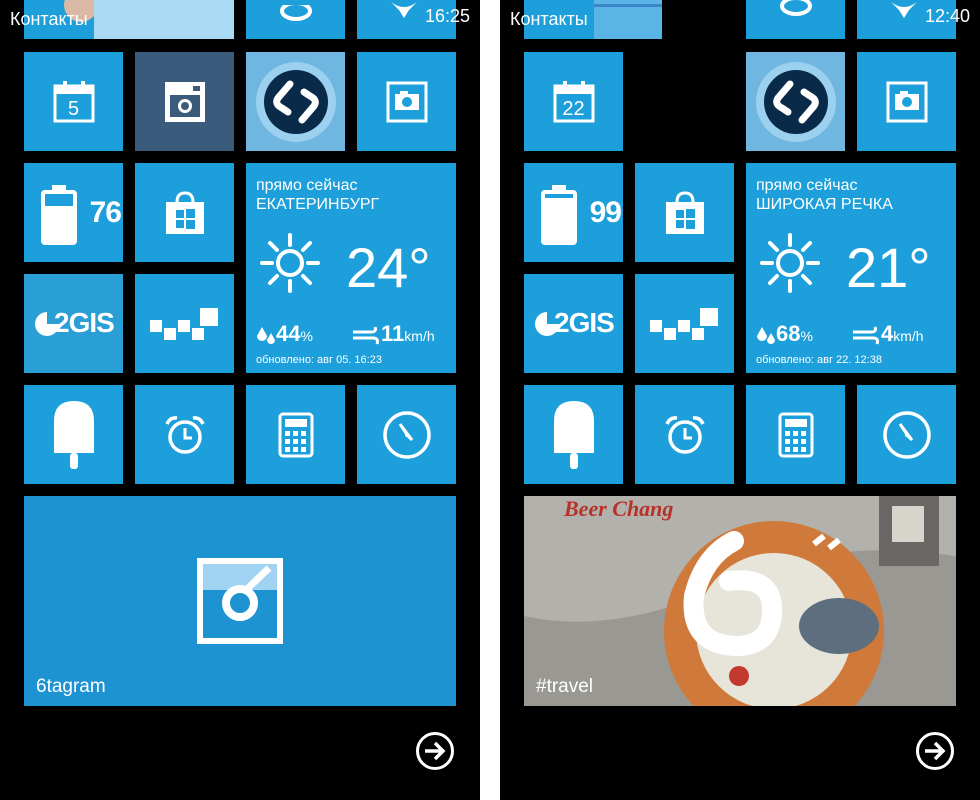  Describe the element at coordinates (490, 400) in the screenshot. I see `divider` at that location.